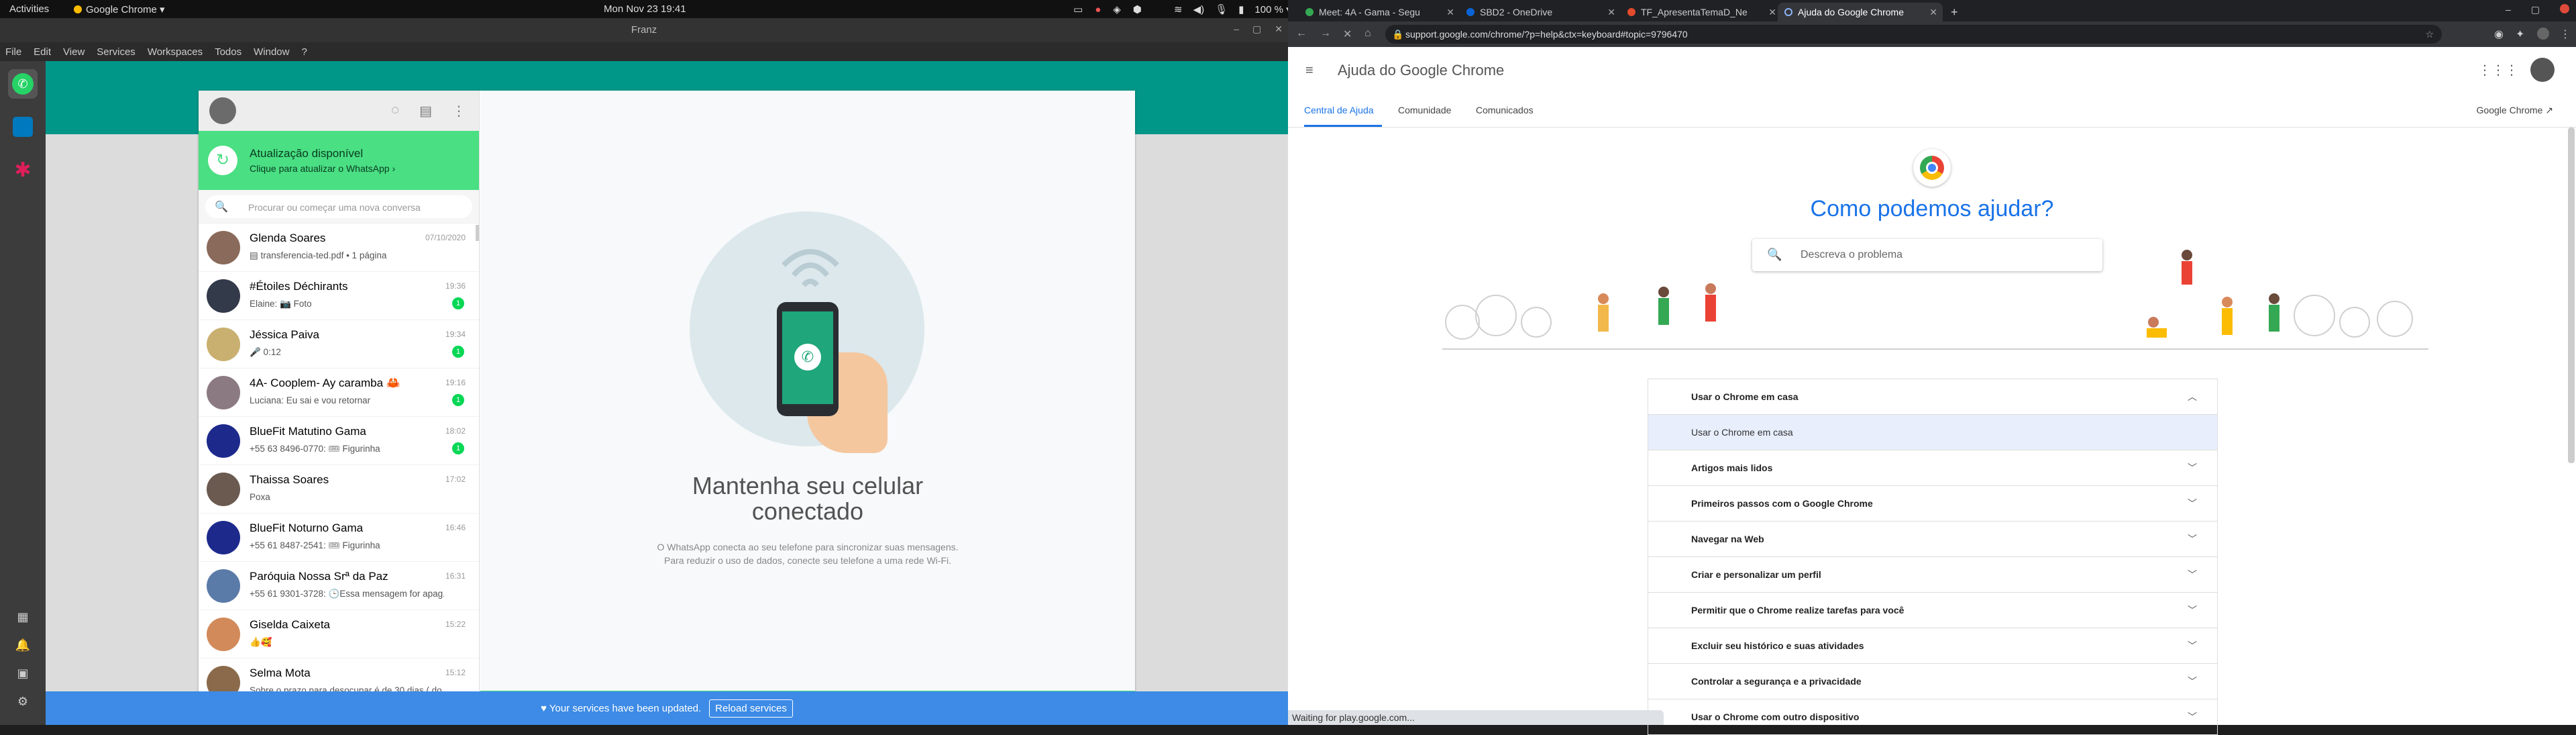  Describe the element at coordinates (1932, 681) in the screenshot. I see `faq-section: Controlar a segurança e a privacidade ﹀` at that location.